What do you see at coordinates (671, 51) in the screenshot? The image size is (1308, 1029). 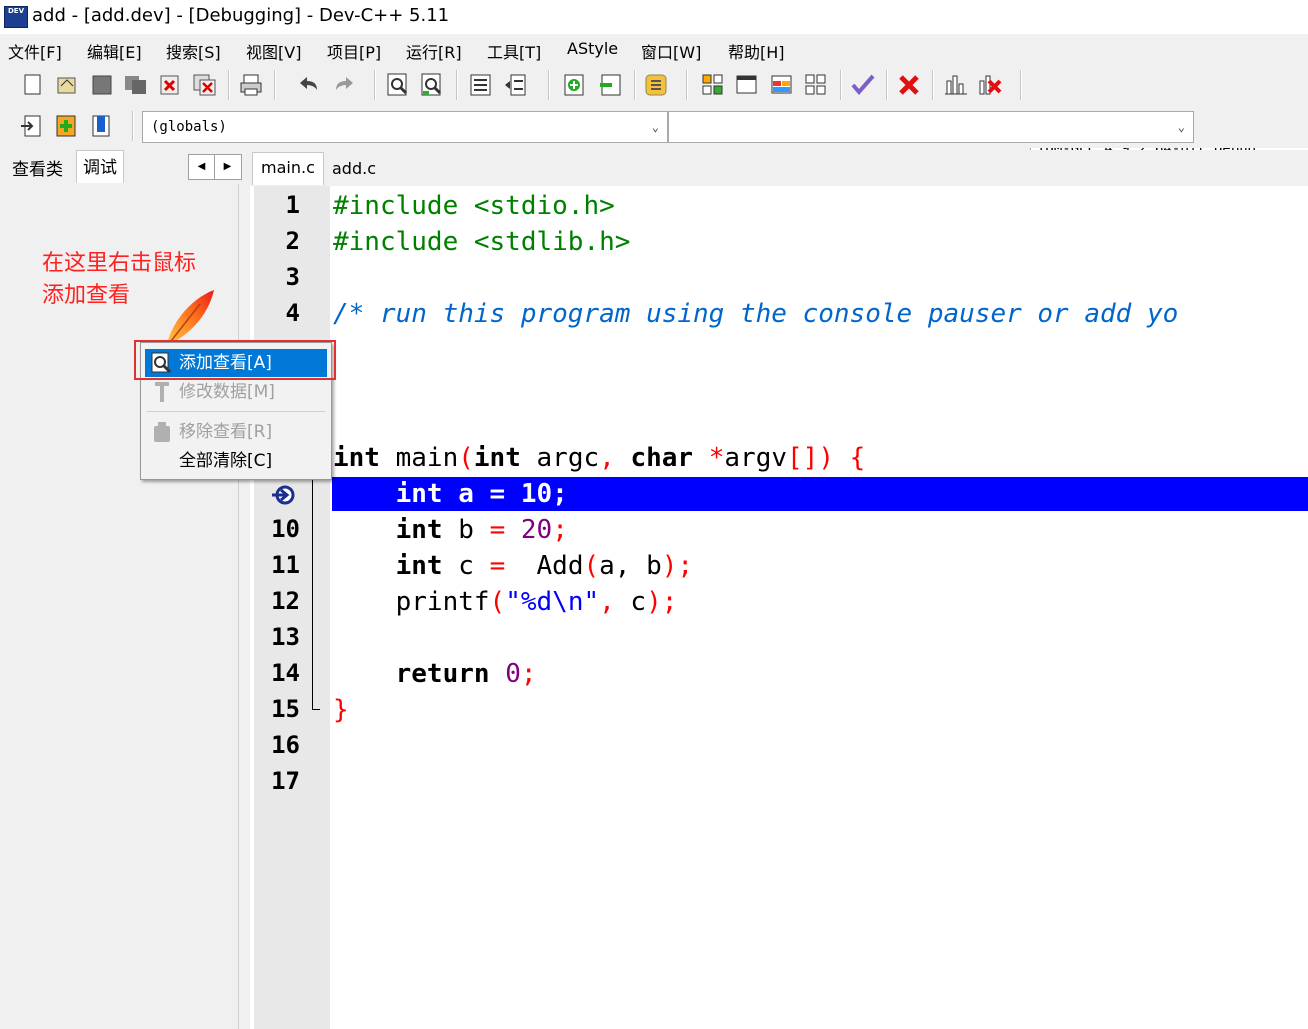 I see `menu-window: 窗口[W]` at bounding box center [671, 51].